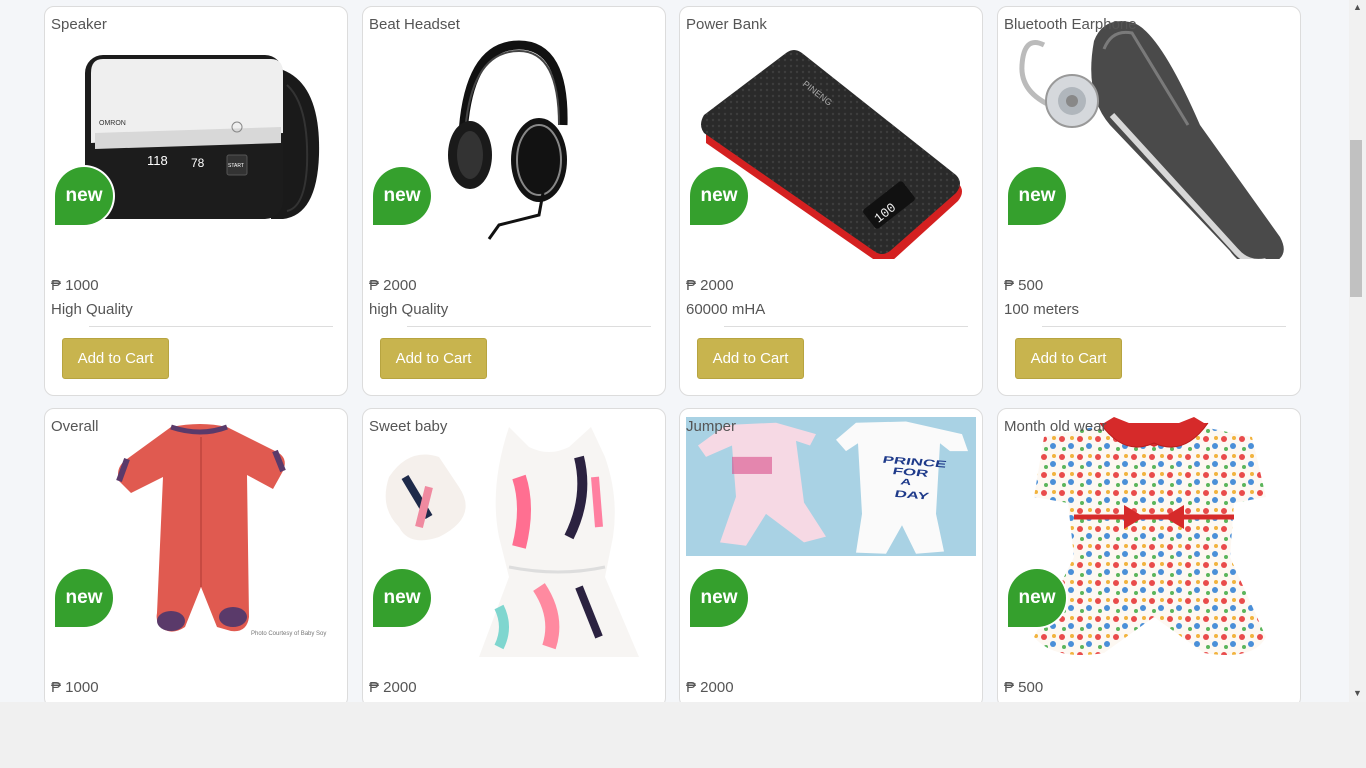  What do you see at coordinates (514, 555) in the screenshot?
I see `product-card: Sweet baby new ₱ 2000` at bounding box center [514, 555].